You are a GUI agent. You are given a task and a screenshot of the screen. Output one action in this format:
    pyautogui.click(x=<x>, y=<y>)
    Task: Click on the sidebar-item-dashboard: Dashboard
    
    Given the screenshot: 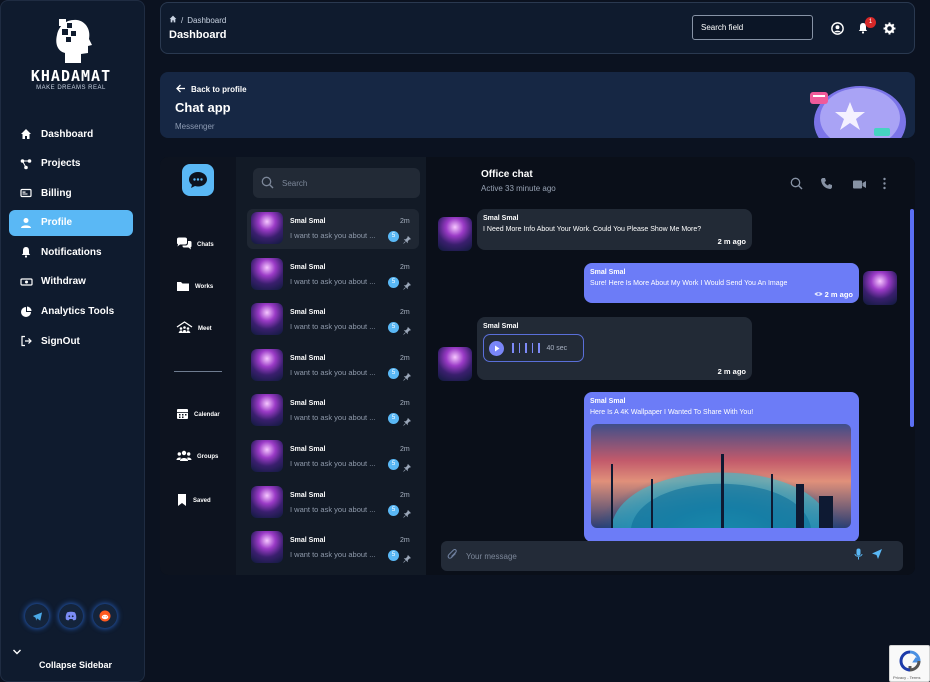 What is the action you would take?
    pyautogui.click(x=71, y=134)
    